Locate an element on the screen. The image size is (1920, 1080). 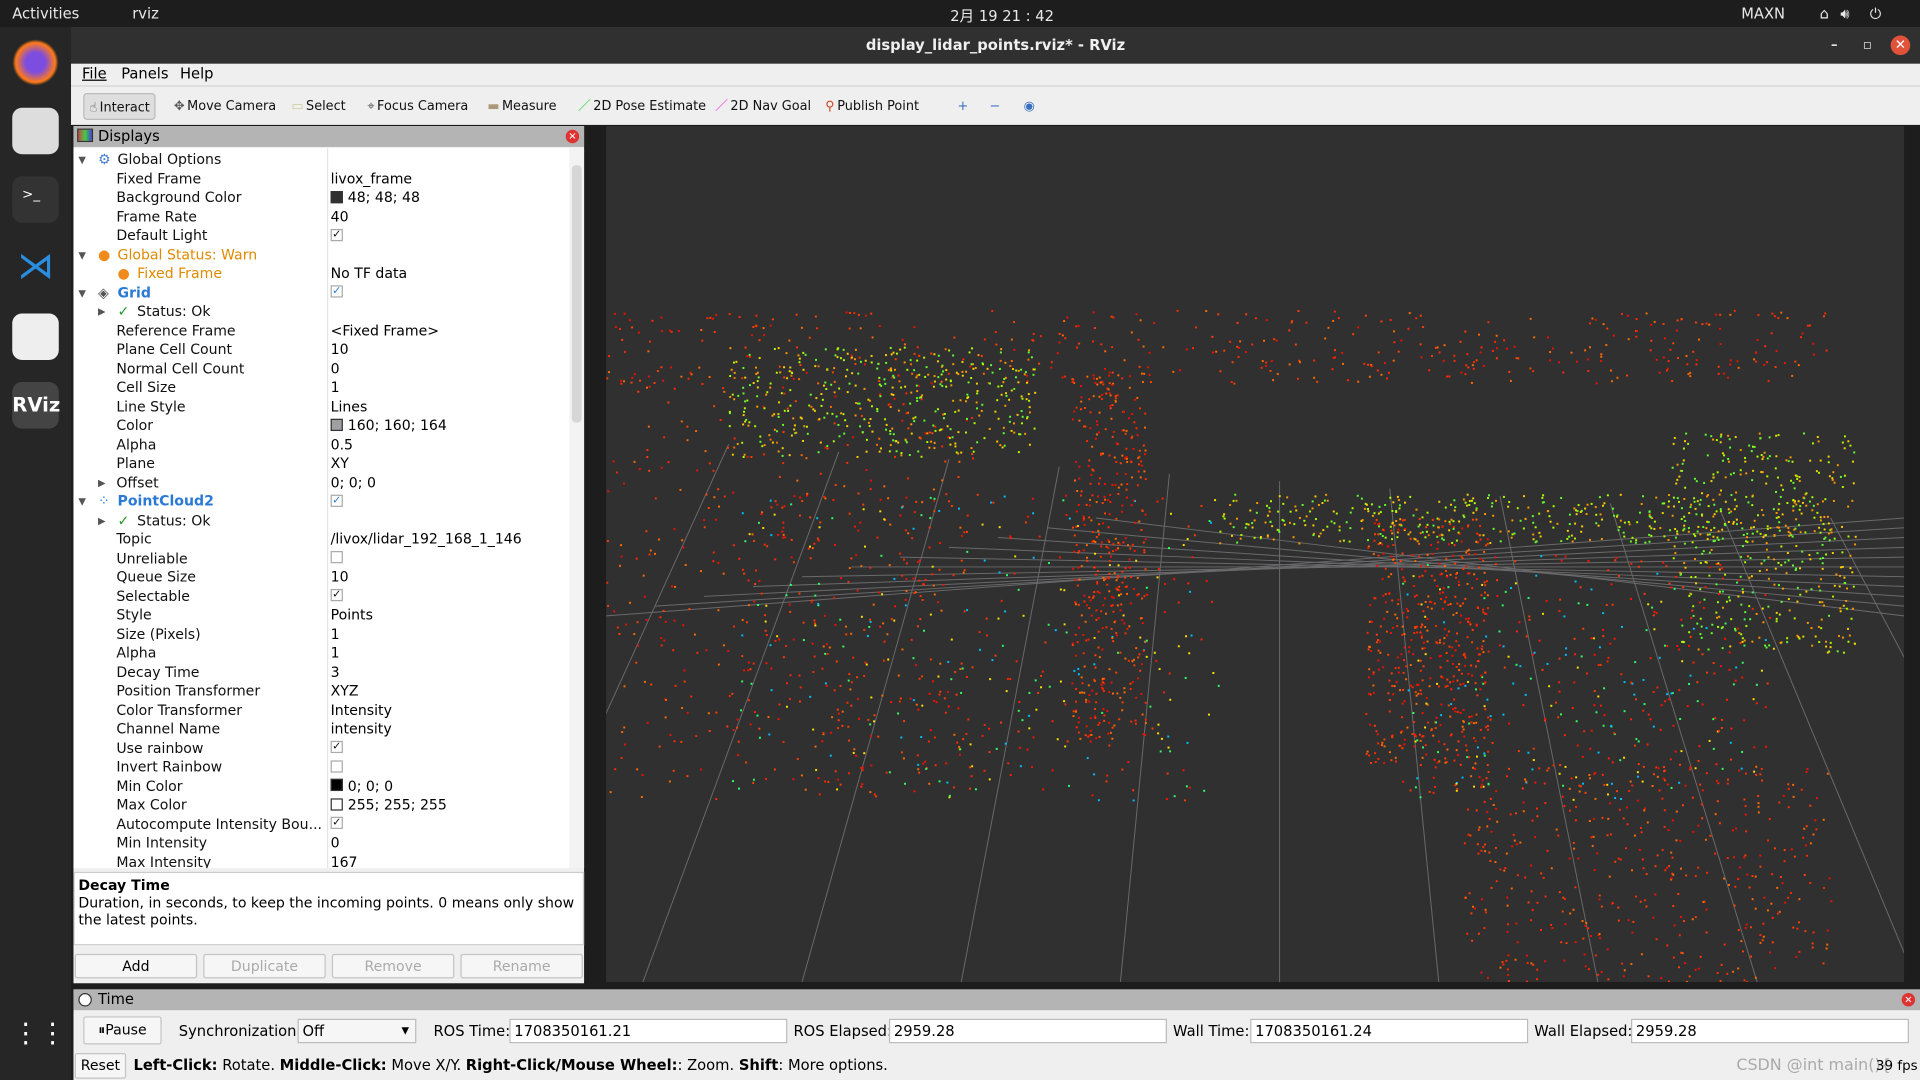
remove-button: Remove is located at coordinates (393, 966).